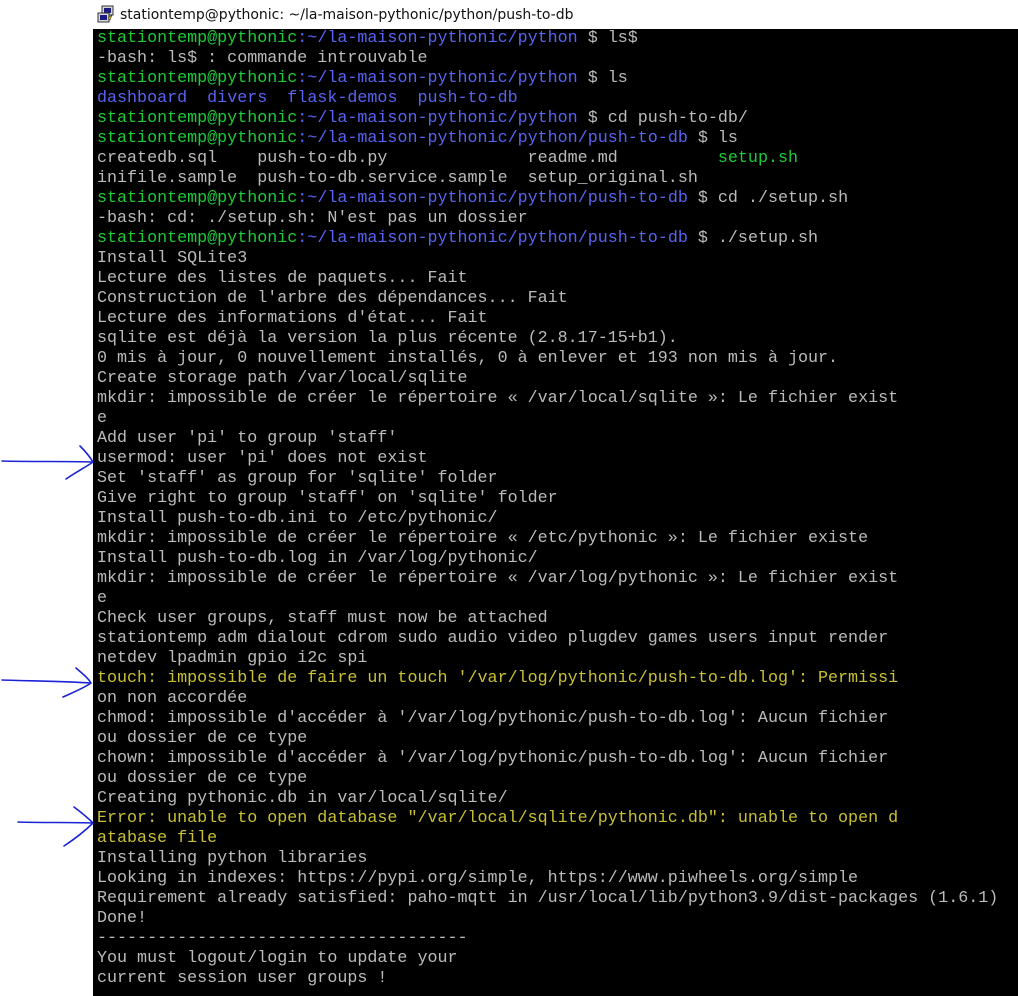 This screenshot has height=996, width=1018. I want to click on terminal-text-segment: dashboard, so click(142, 98).